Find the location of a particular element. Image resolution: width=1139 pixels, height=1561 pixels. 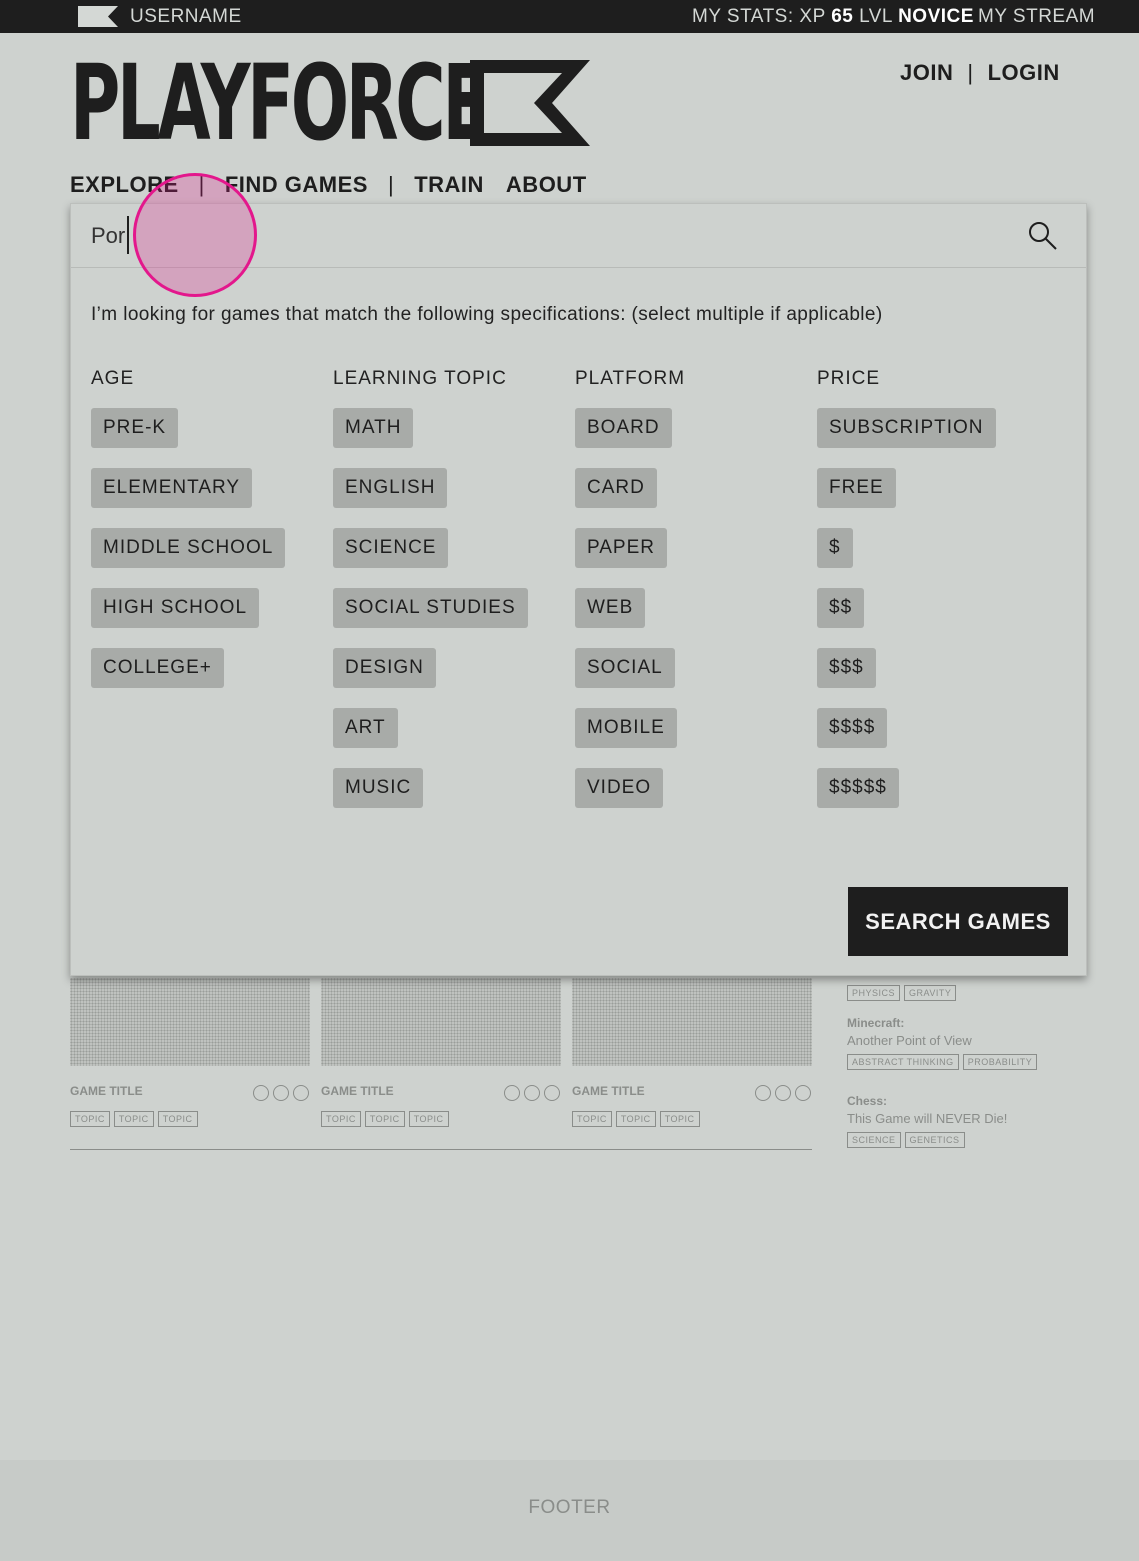

filter-chip: FREE is located at coordinates (856, 488).